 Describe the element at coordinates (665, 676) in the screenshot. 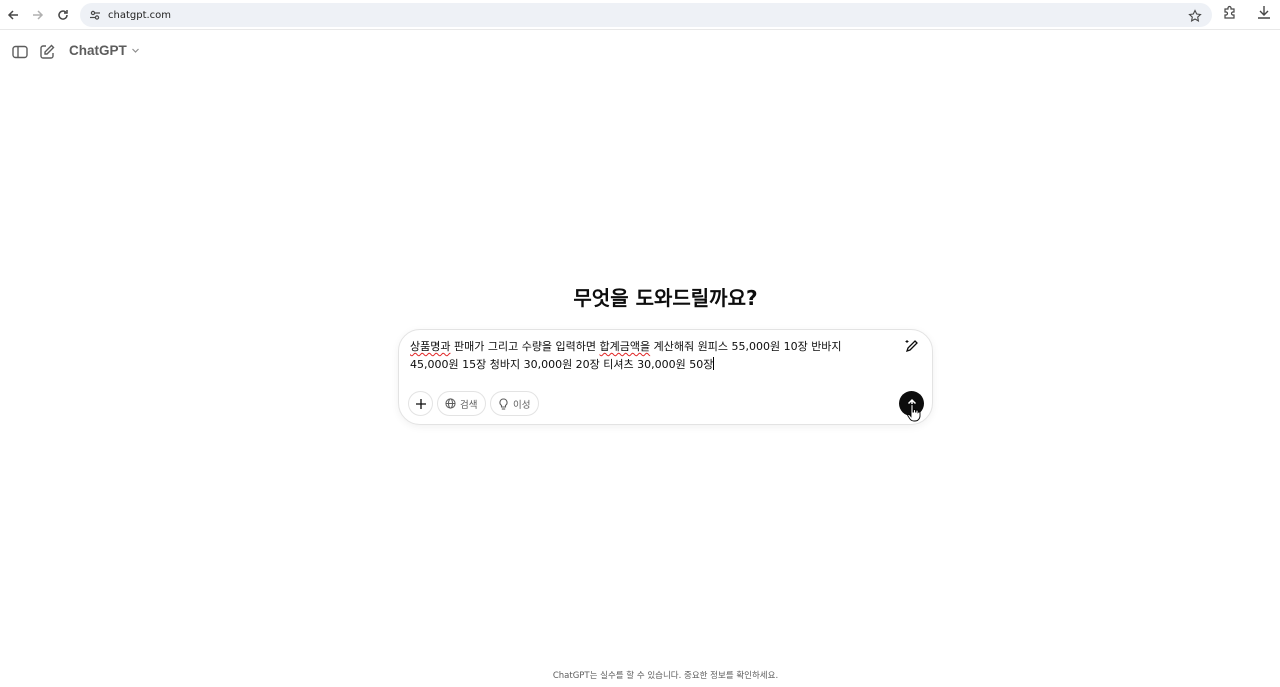

I see `disclaimer-note: ChatGPT는 실수를 할 수 있습니다. 중요한 정보를 확인하세요.` at that location.